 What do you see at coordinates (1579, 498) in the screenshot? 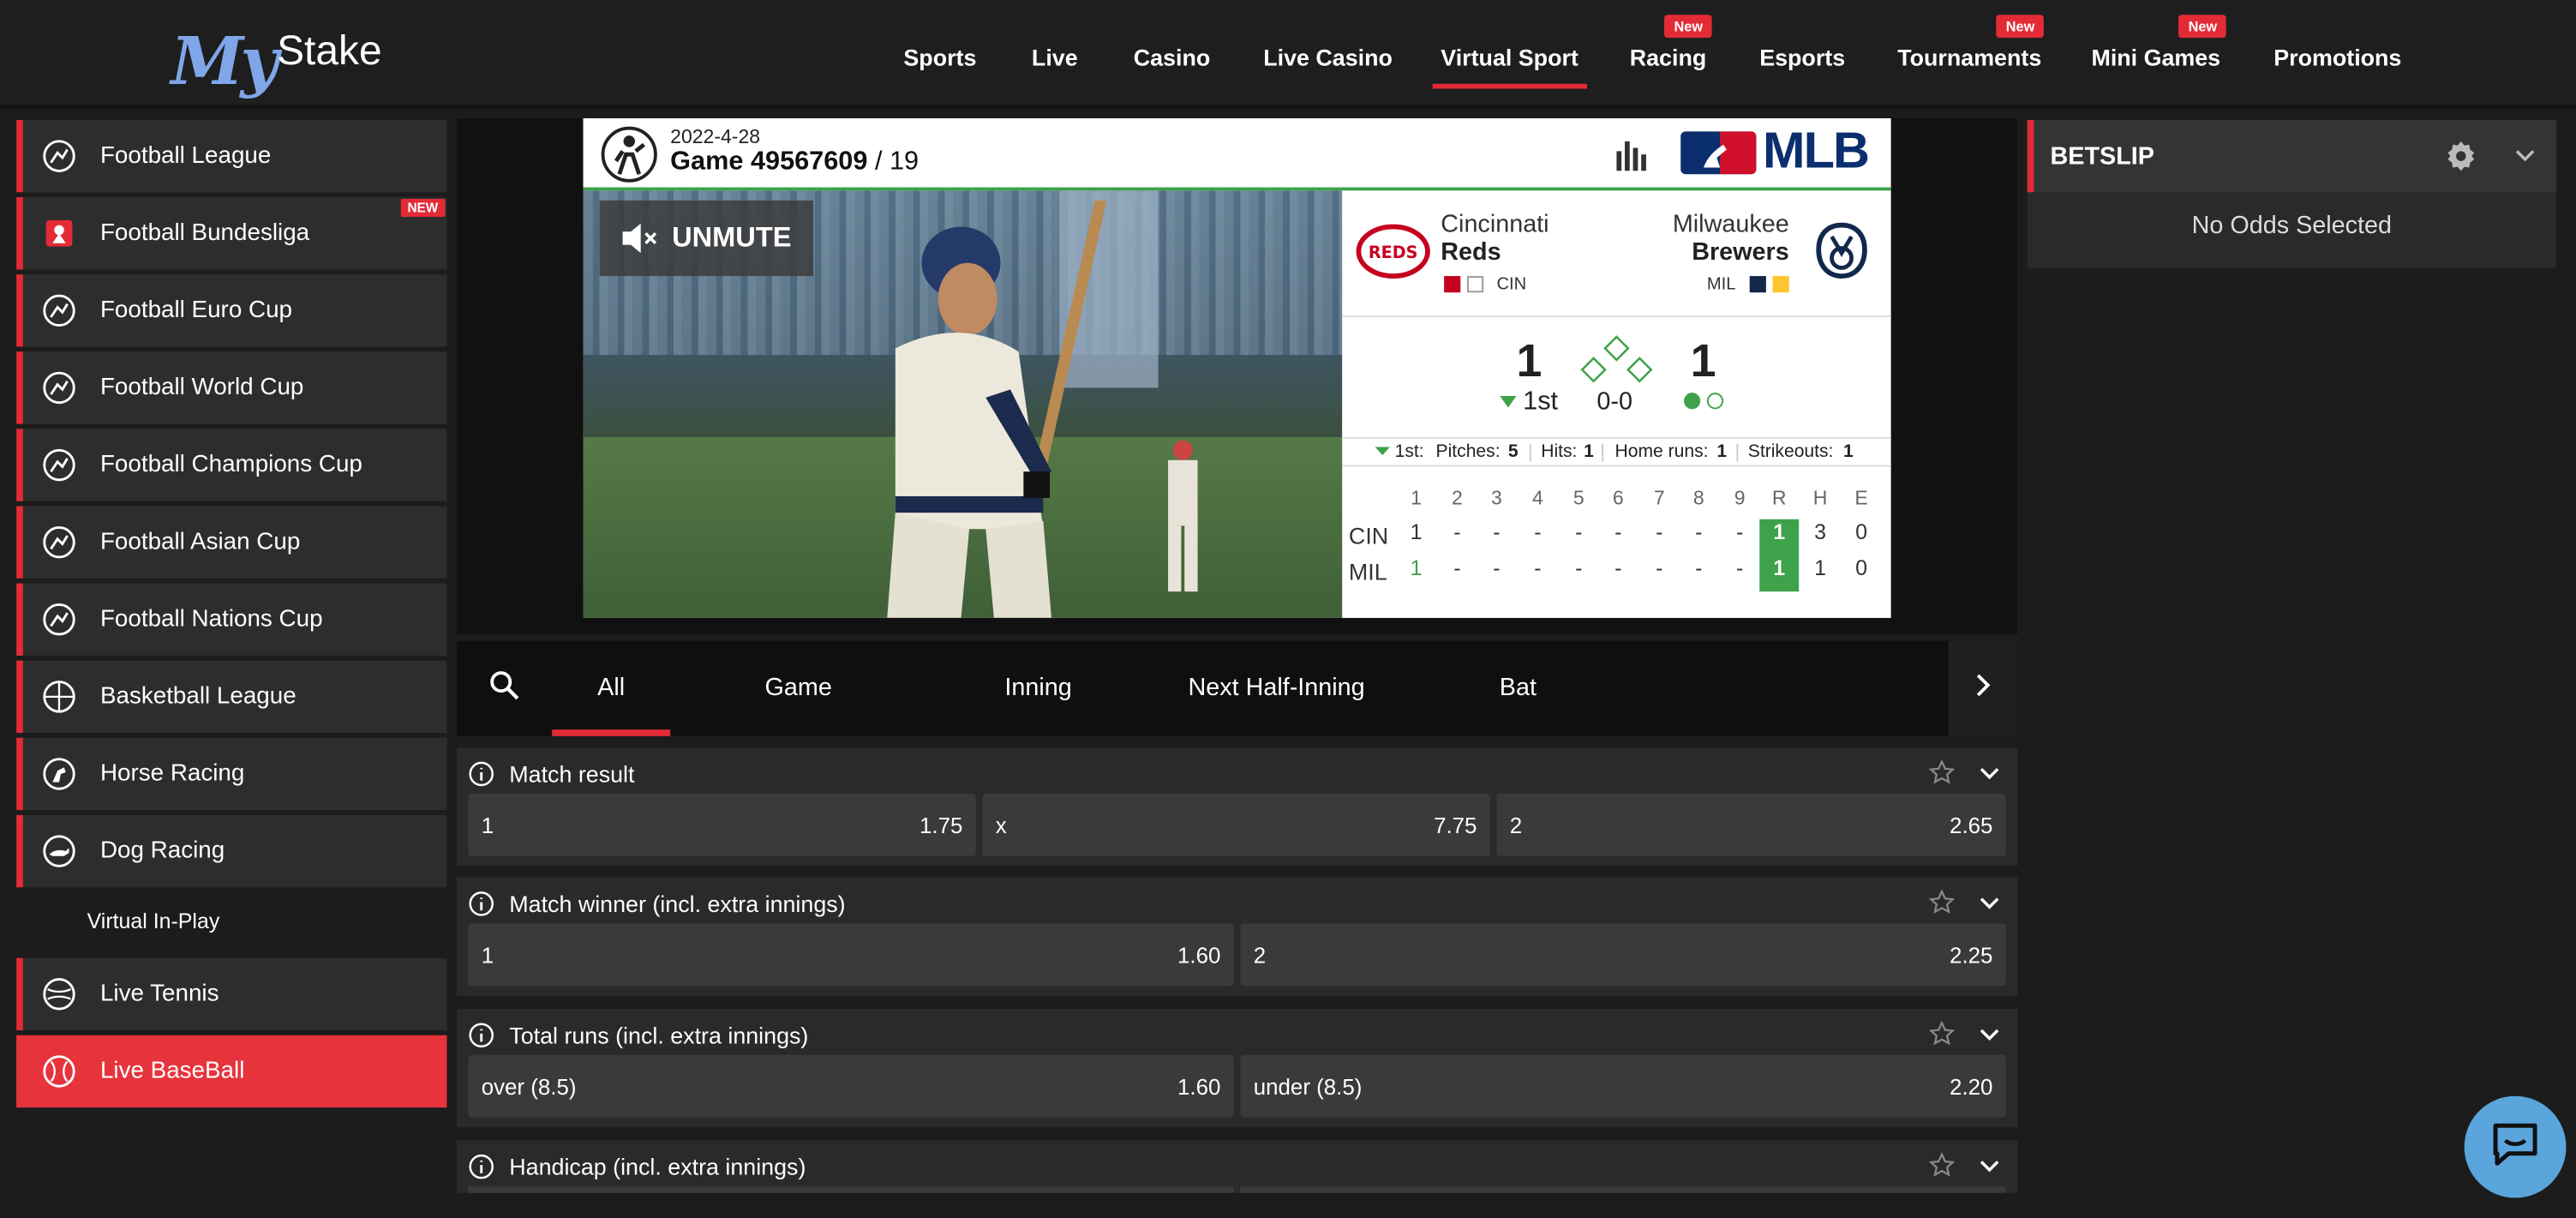
I see `linescore-header: 5` at bounding box center [1579, 498].